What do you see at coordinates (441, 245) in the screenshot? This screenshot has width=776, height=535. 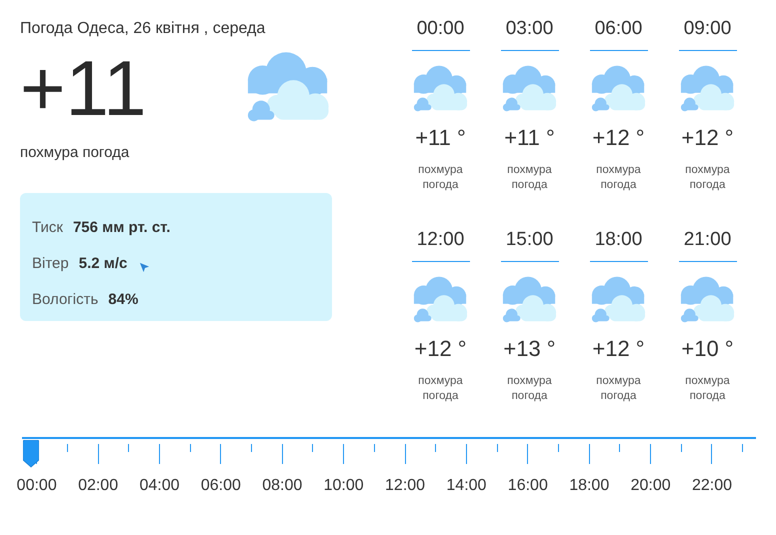 I see `forecast-time: 12:00` at bounding box center [441, 245].